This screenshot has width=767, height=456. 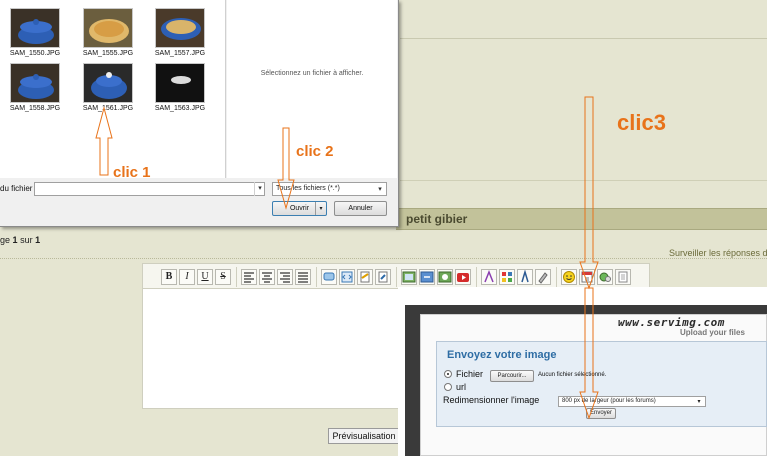 What do you see at coordinates (38, 240) in the screenshot?
I see `pagination-total: 1` at bounding box center [38, 240].